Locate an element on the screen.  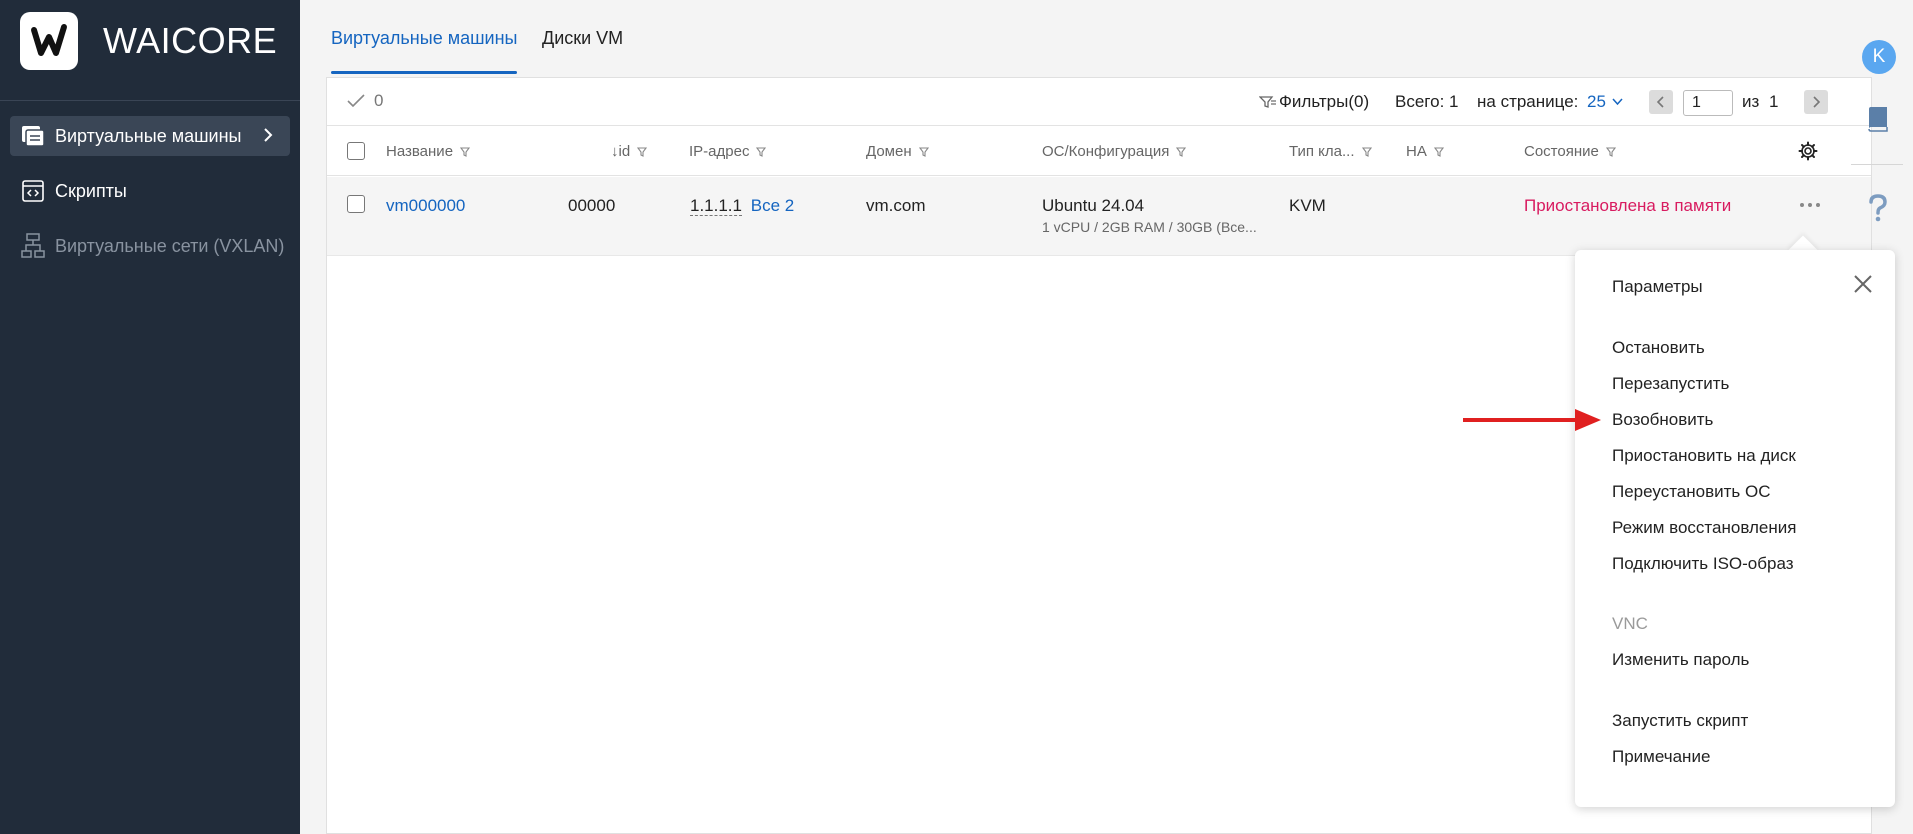
chevron-left-icon is located at coordinates (1660, 102).